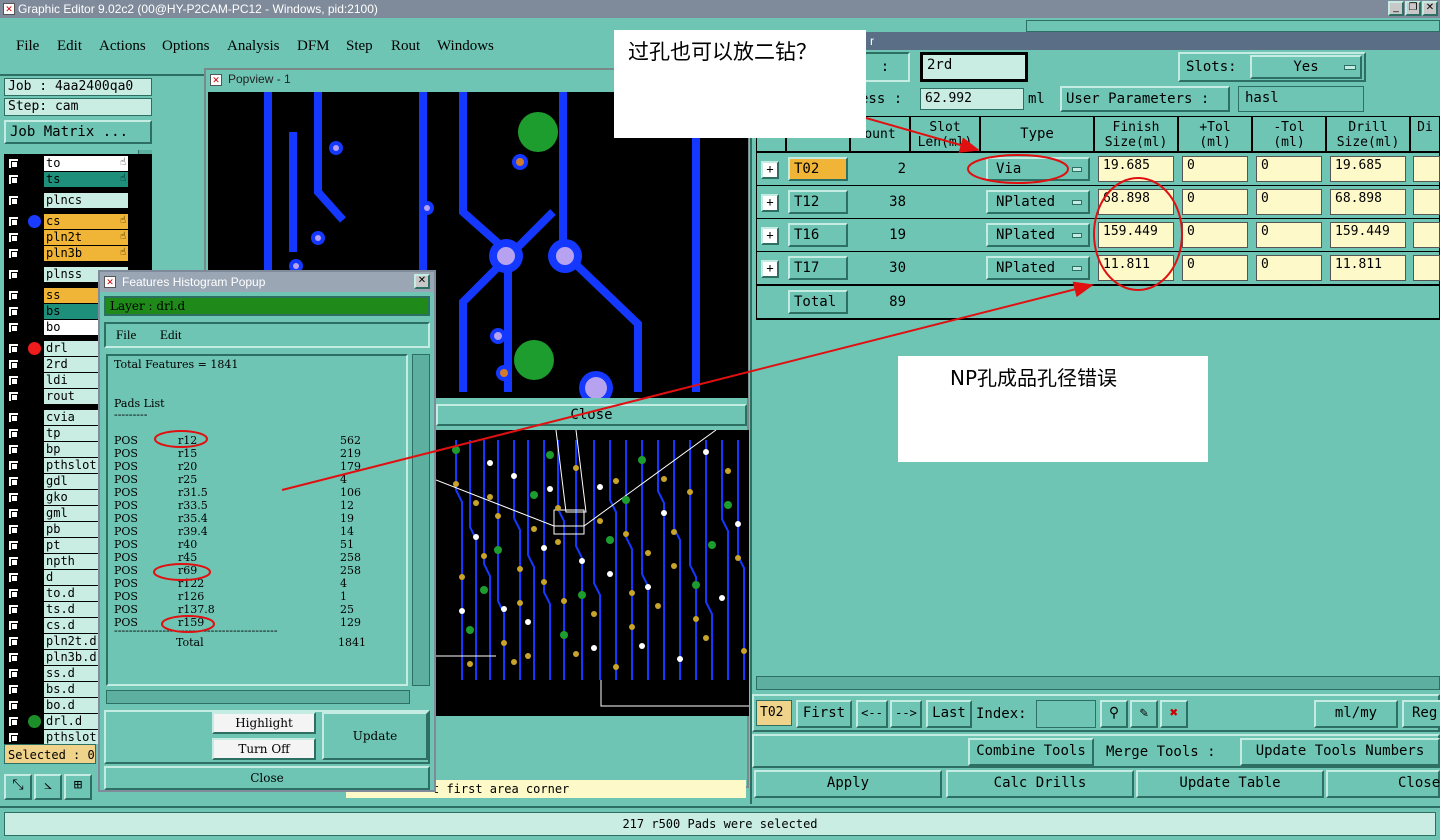  What do you see at coordinates (405, 46) in the screenshot?
I see `menu-rout: Rout` at bounding box center [405, 46].